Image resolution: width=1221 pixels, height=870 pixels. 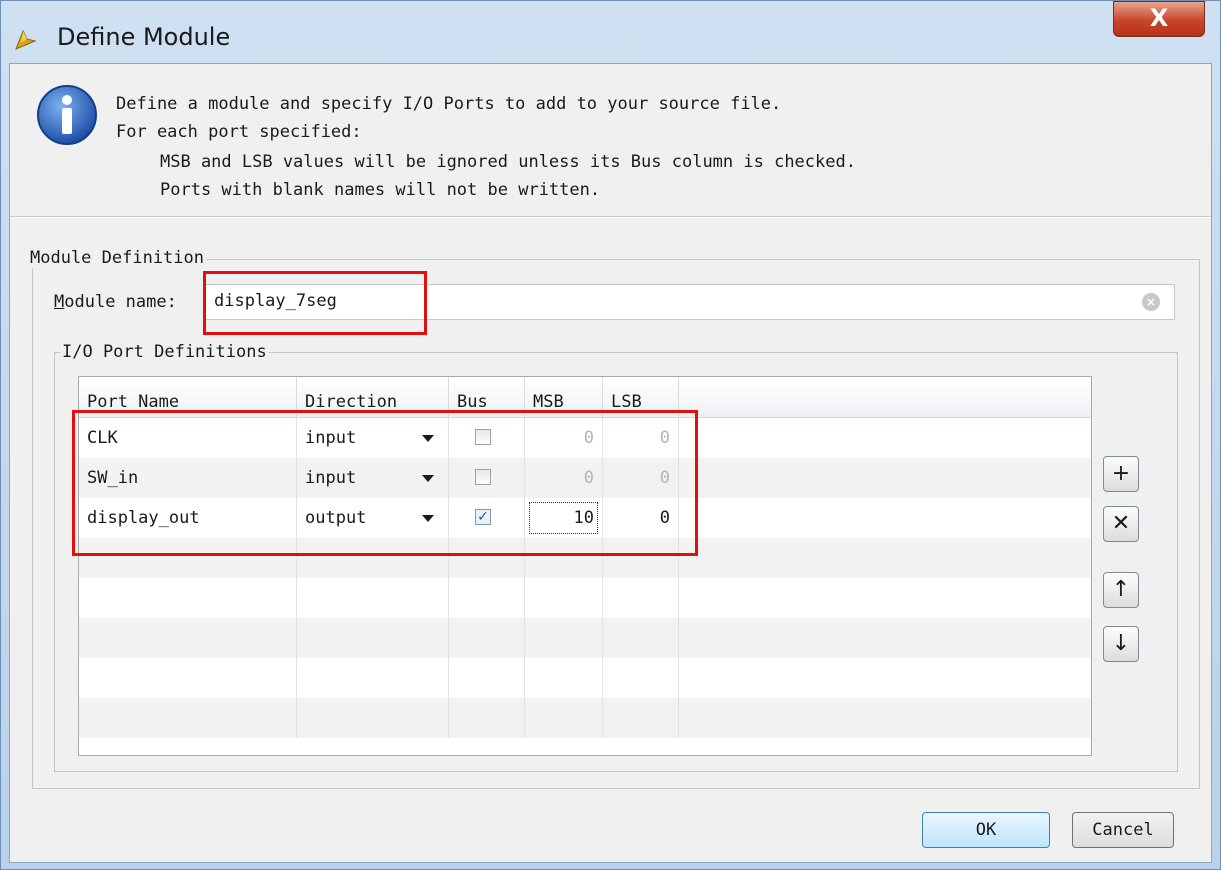 I want to click on window-title: Define Module, so click(x=144, y=37).